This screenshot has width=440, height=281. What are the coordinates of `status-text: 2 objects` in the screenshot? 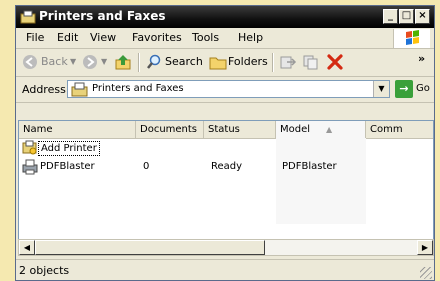 It's located at (44, 270).